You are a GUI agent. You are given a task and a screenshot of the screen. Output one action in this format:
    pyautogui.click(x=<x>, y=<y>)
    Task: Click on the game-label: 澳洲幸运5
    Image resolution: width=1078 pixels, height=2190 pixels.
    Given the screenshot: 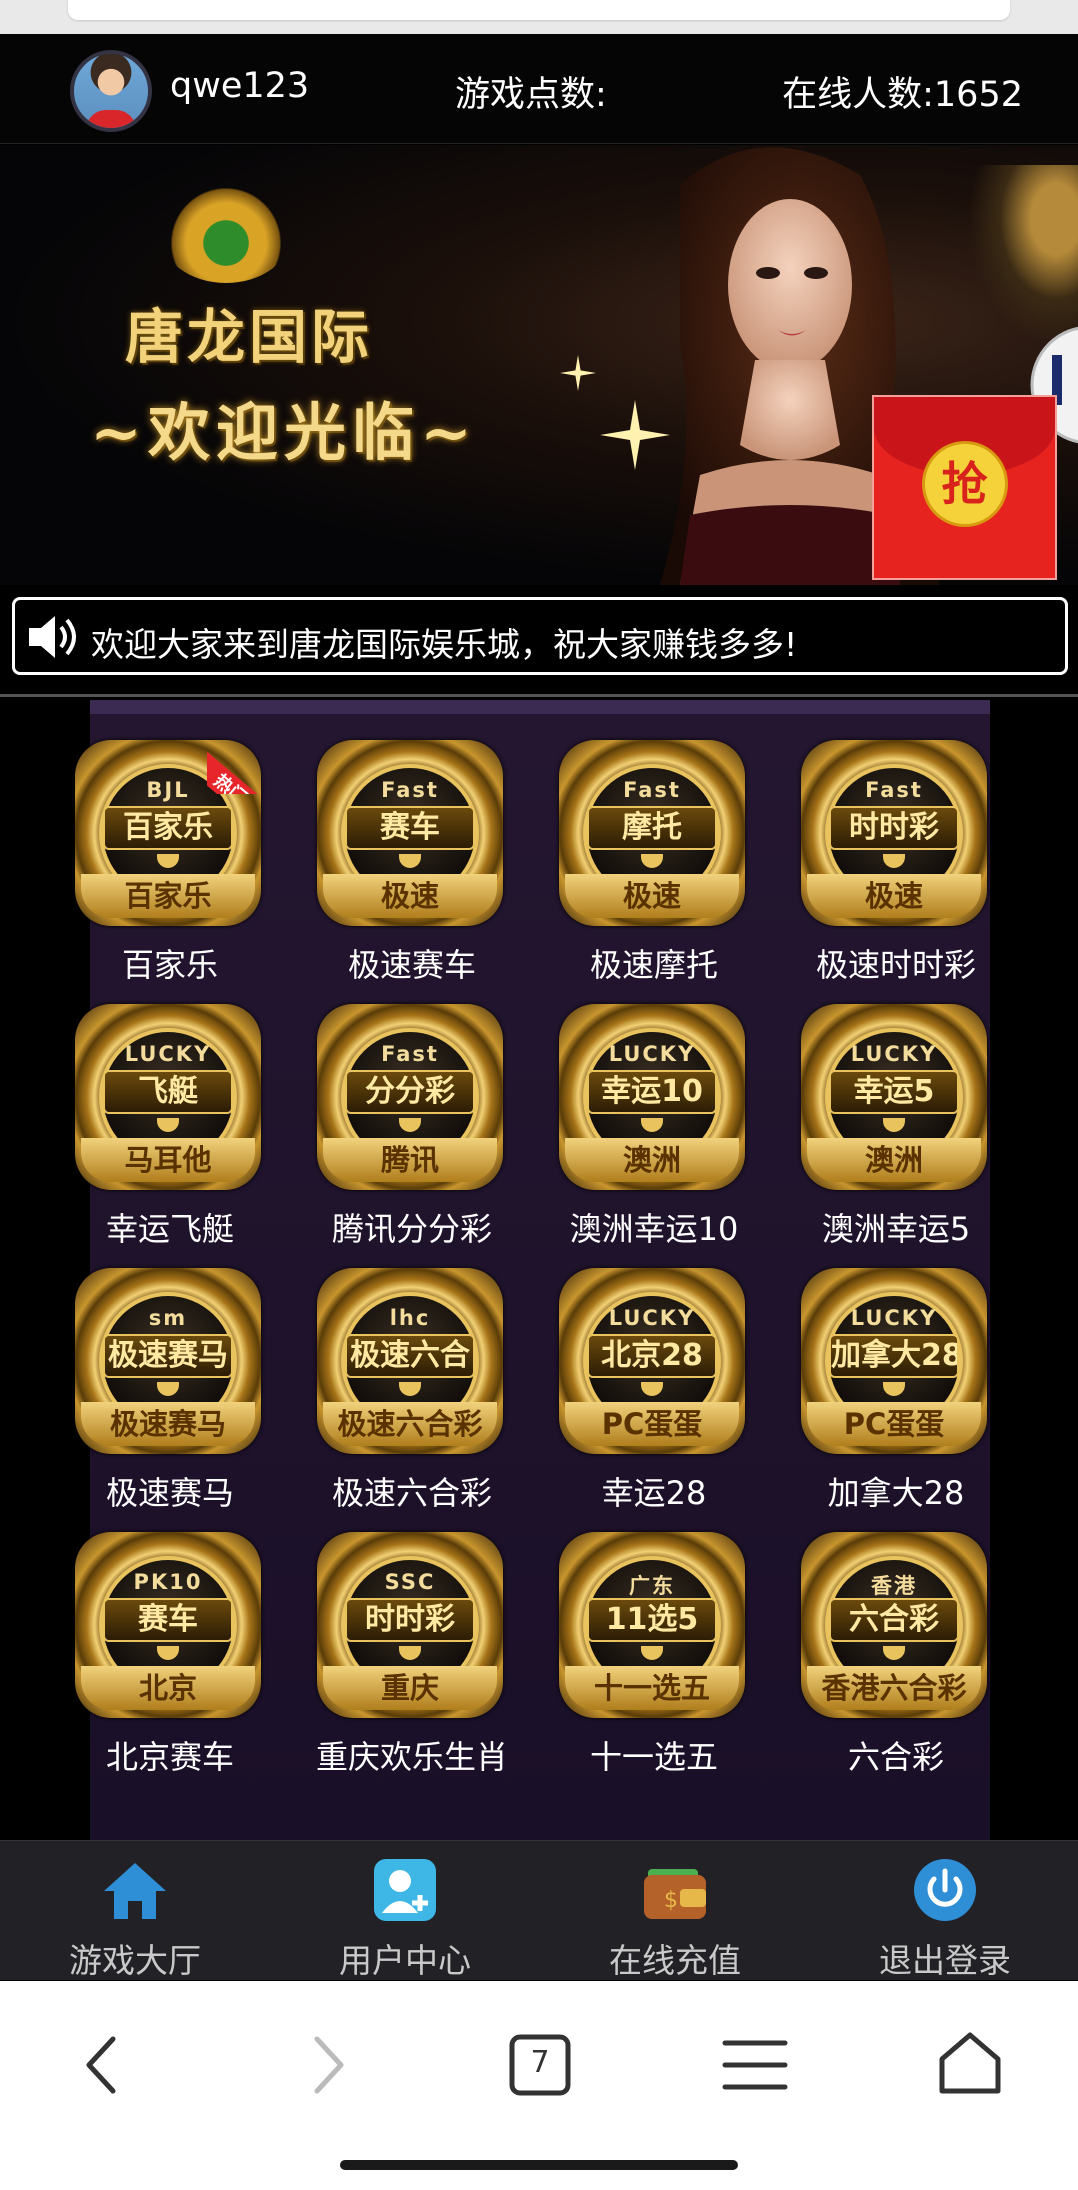 What is the action you would take?
    pyautogui.click(x=896, y=1229)
    